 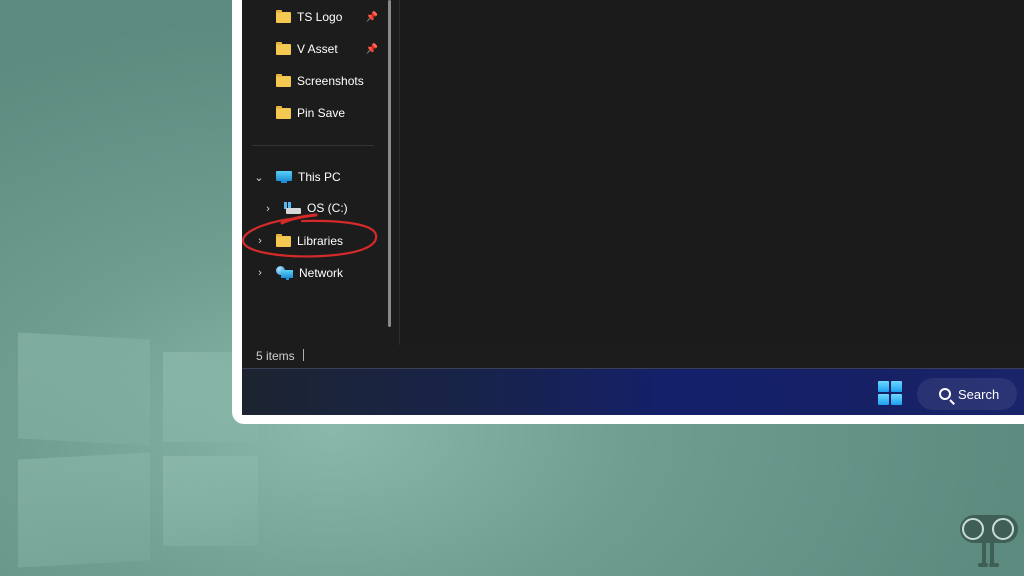 What do you see at coordinates (317, 49) in the screenshot?
I see `nav-item-label: V Asset` at bounding box center [317, 49].